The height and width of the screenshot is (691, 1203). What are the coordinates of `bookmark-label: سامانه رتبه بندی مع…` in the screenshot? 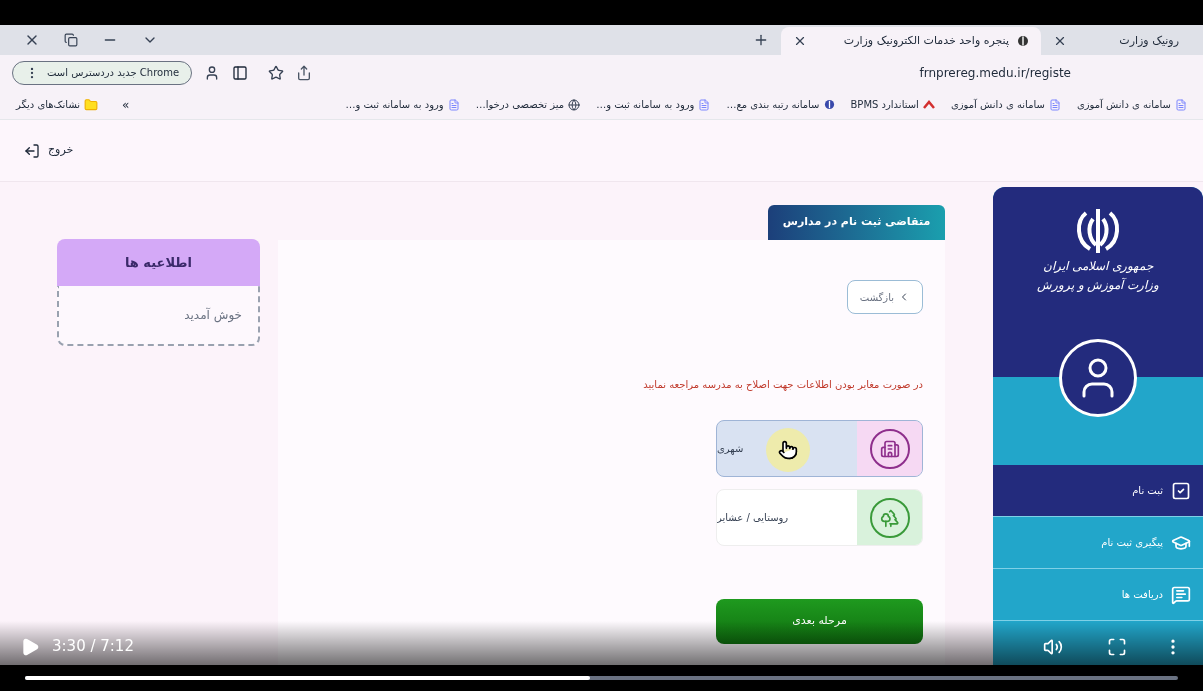 It's located at (773, 105).